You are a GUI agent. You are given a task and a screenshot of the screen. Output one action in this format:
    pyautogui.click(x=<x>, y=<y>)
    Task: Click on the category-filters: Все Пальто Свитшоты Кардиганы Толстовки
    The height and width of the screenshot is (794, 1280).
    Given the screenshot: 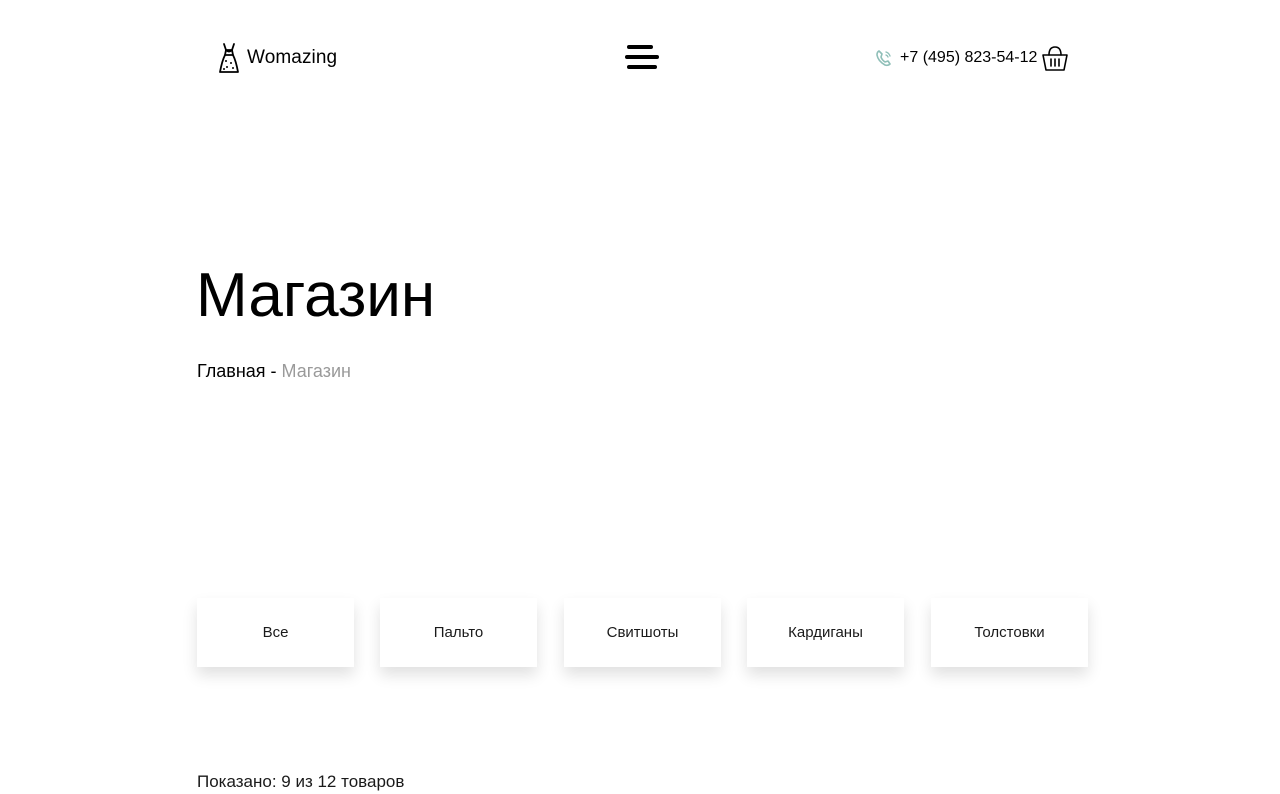 What is the action you would take?
    pyautogui.click(x=643, y=633)
    